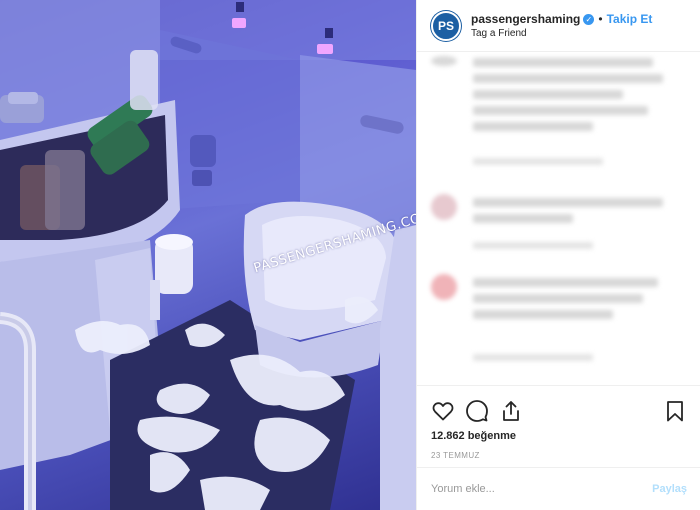 This screenshot has width=700, height=510. What do you see at coordinates (675, 411) in the screenshot?
I see `bookmark-icon` at bounding box center [675, 411].